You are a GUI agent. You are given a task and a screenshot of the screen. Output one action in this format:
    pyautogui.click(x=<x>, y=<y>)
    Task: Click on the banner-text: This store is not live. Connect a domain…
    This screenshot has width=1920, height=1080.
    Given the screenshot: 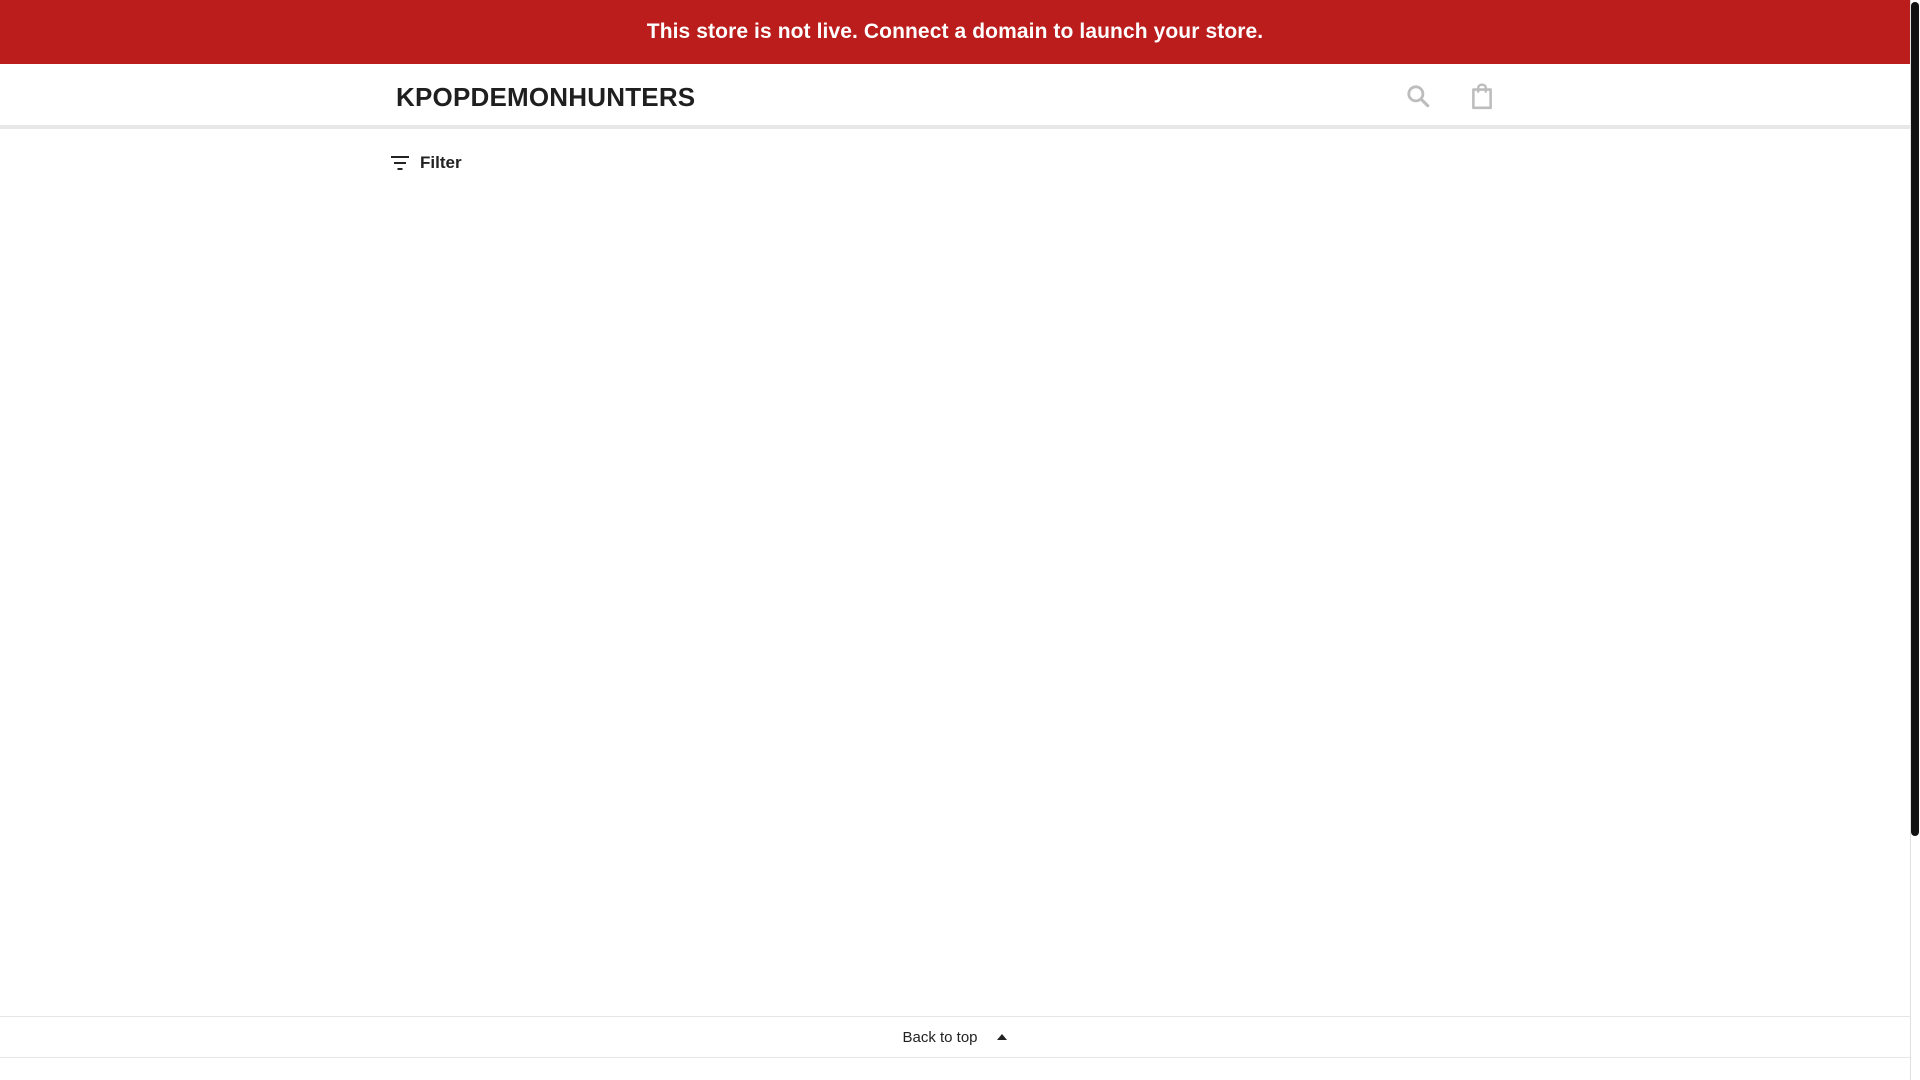 What is the action you would take?
    pyautogui.click(x=955, y=31)
    